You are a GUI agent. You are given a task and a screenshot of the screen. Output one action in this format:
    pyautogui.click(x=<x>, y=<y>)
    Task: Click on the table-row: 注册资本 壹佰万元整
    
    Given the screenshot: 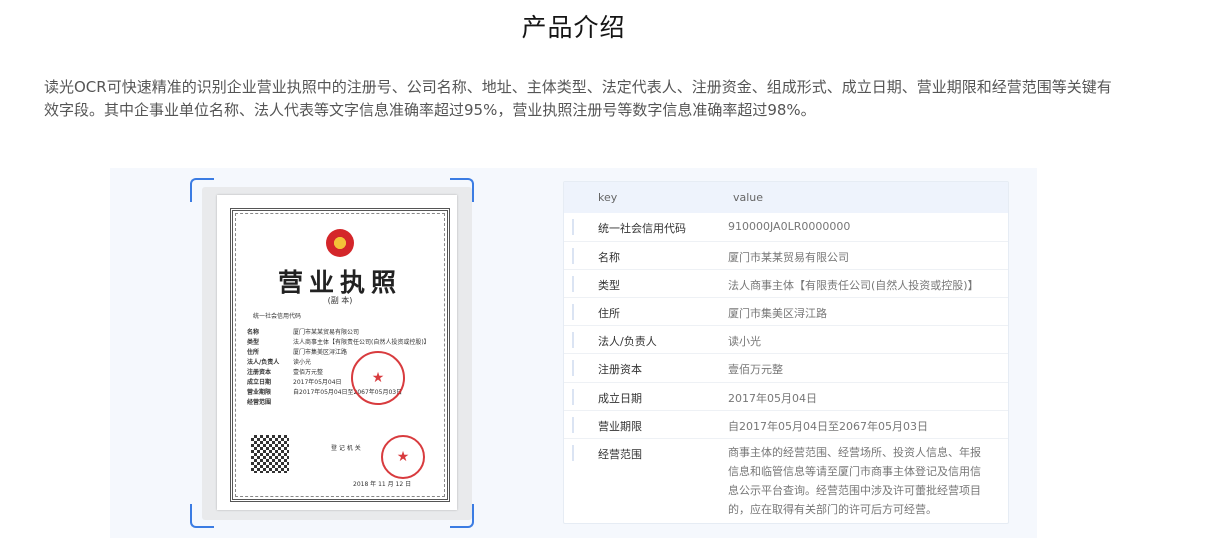 What is the action you would take?
    pyautogui.click(x=786, y=368)
    